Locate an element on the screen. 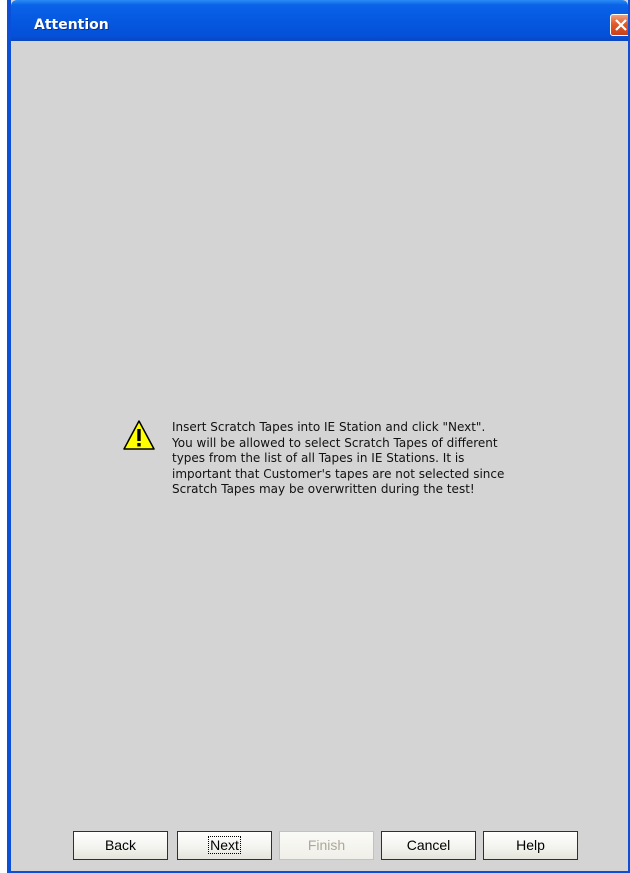  button-bar: Back Next Finish Cancel Help is located at coordinates (319, 846).